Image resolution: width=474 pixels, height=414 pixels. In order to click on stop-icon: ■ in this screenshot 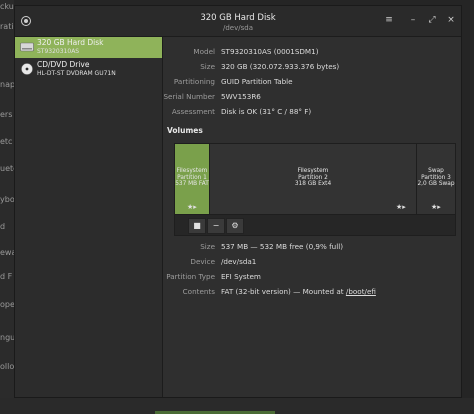, I will do `click(197, 226)`.